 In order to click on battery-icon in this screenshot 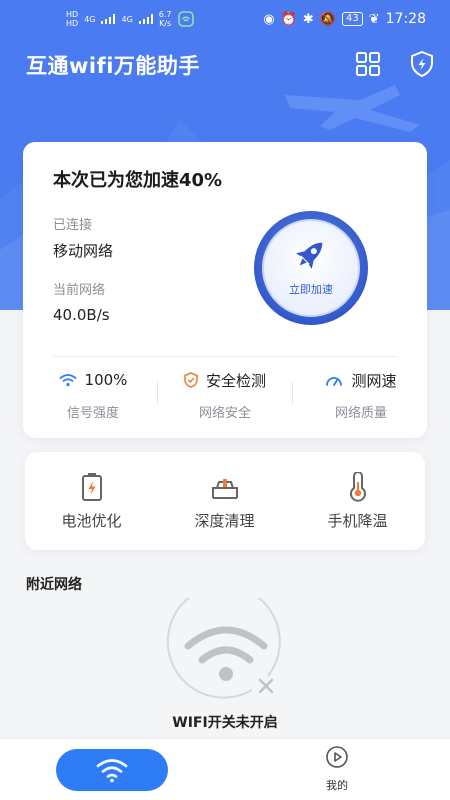, I will do `click(91, 487)`.